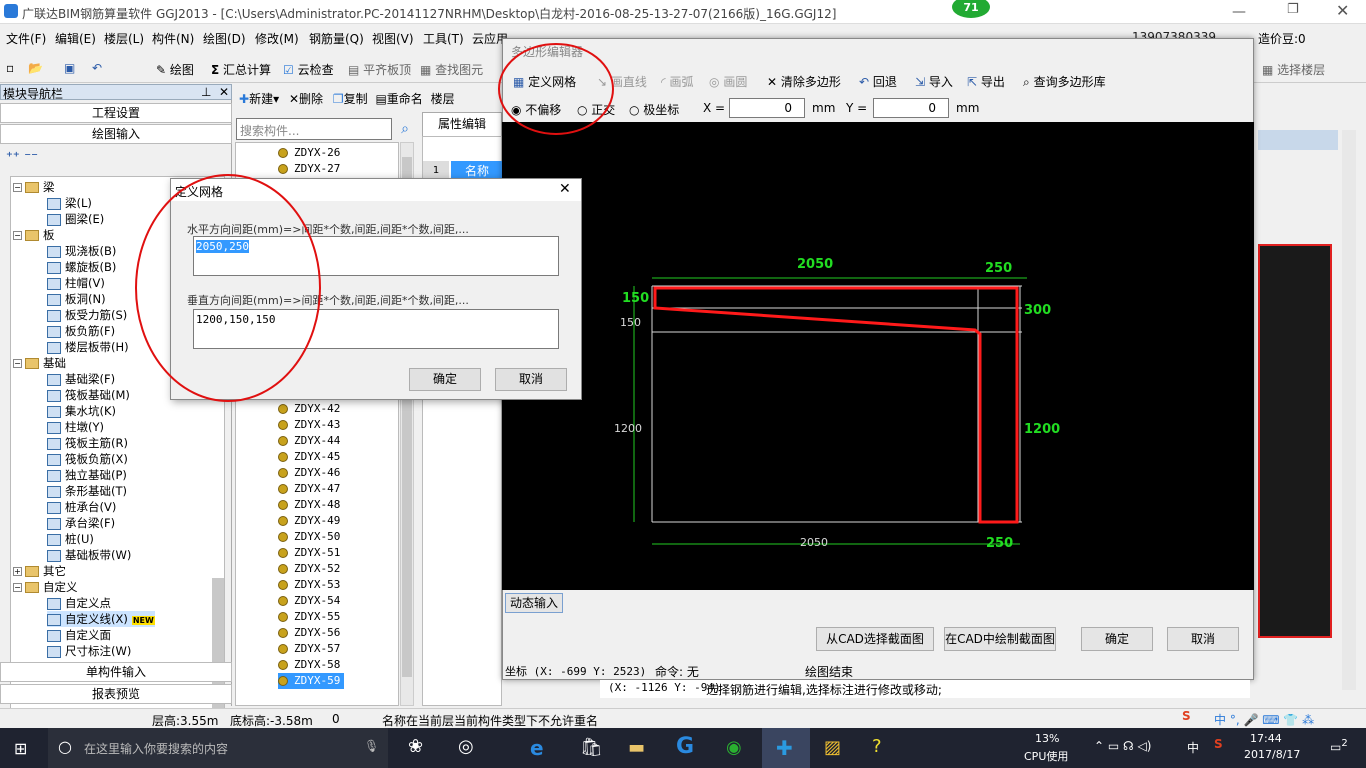 This screenshot has width=1366, height=768. What do you see at coordinates (89, 555) in the screenshot?
I see `tree-item: 基础板带(W)` at bounding box center [89, 555].